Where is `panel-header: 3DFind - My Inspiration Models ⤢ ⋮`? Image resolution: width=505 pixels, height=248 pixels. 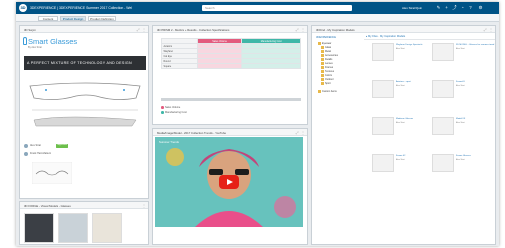
panel-header: 3DFind - My Inspiration Models ⤢ ⋮ is located at coordinates (403, 29).